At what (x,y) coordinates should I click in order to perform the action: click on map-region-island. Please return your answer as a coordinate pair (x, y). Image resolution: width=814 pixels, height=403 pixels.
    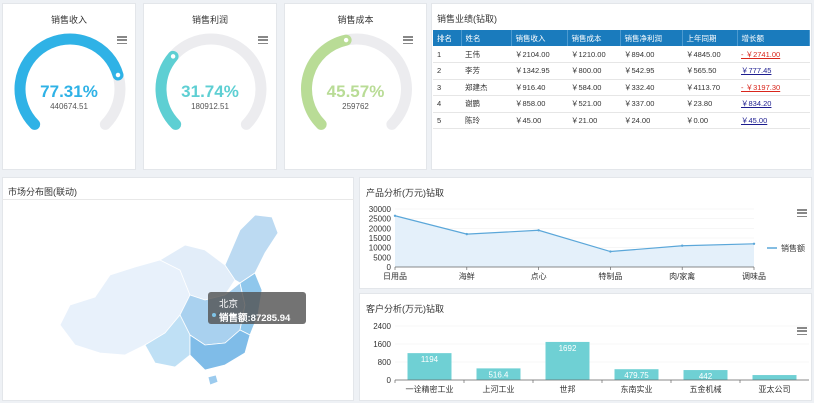
    Looking at the image, I should click on (213, 380).